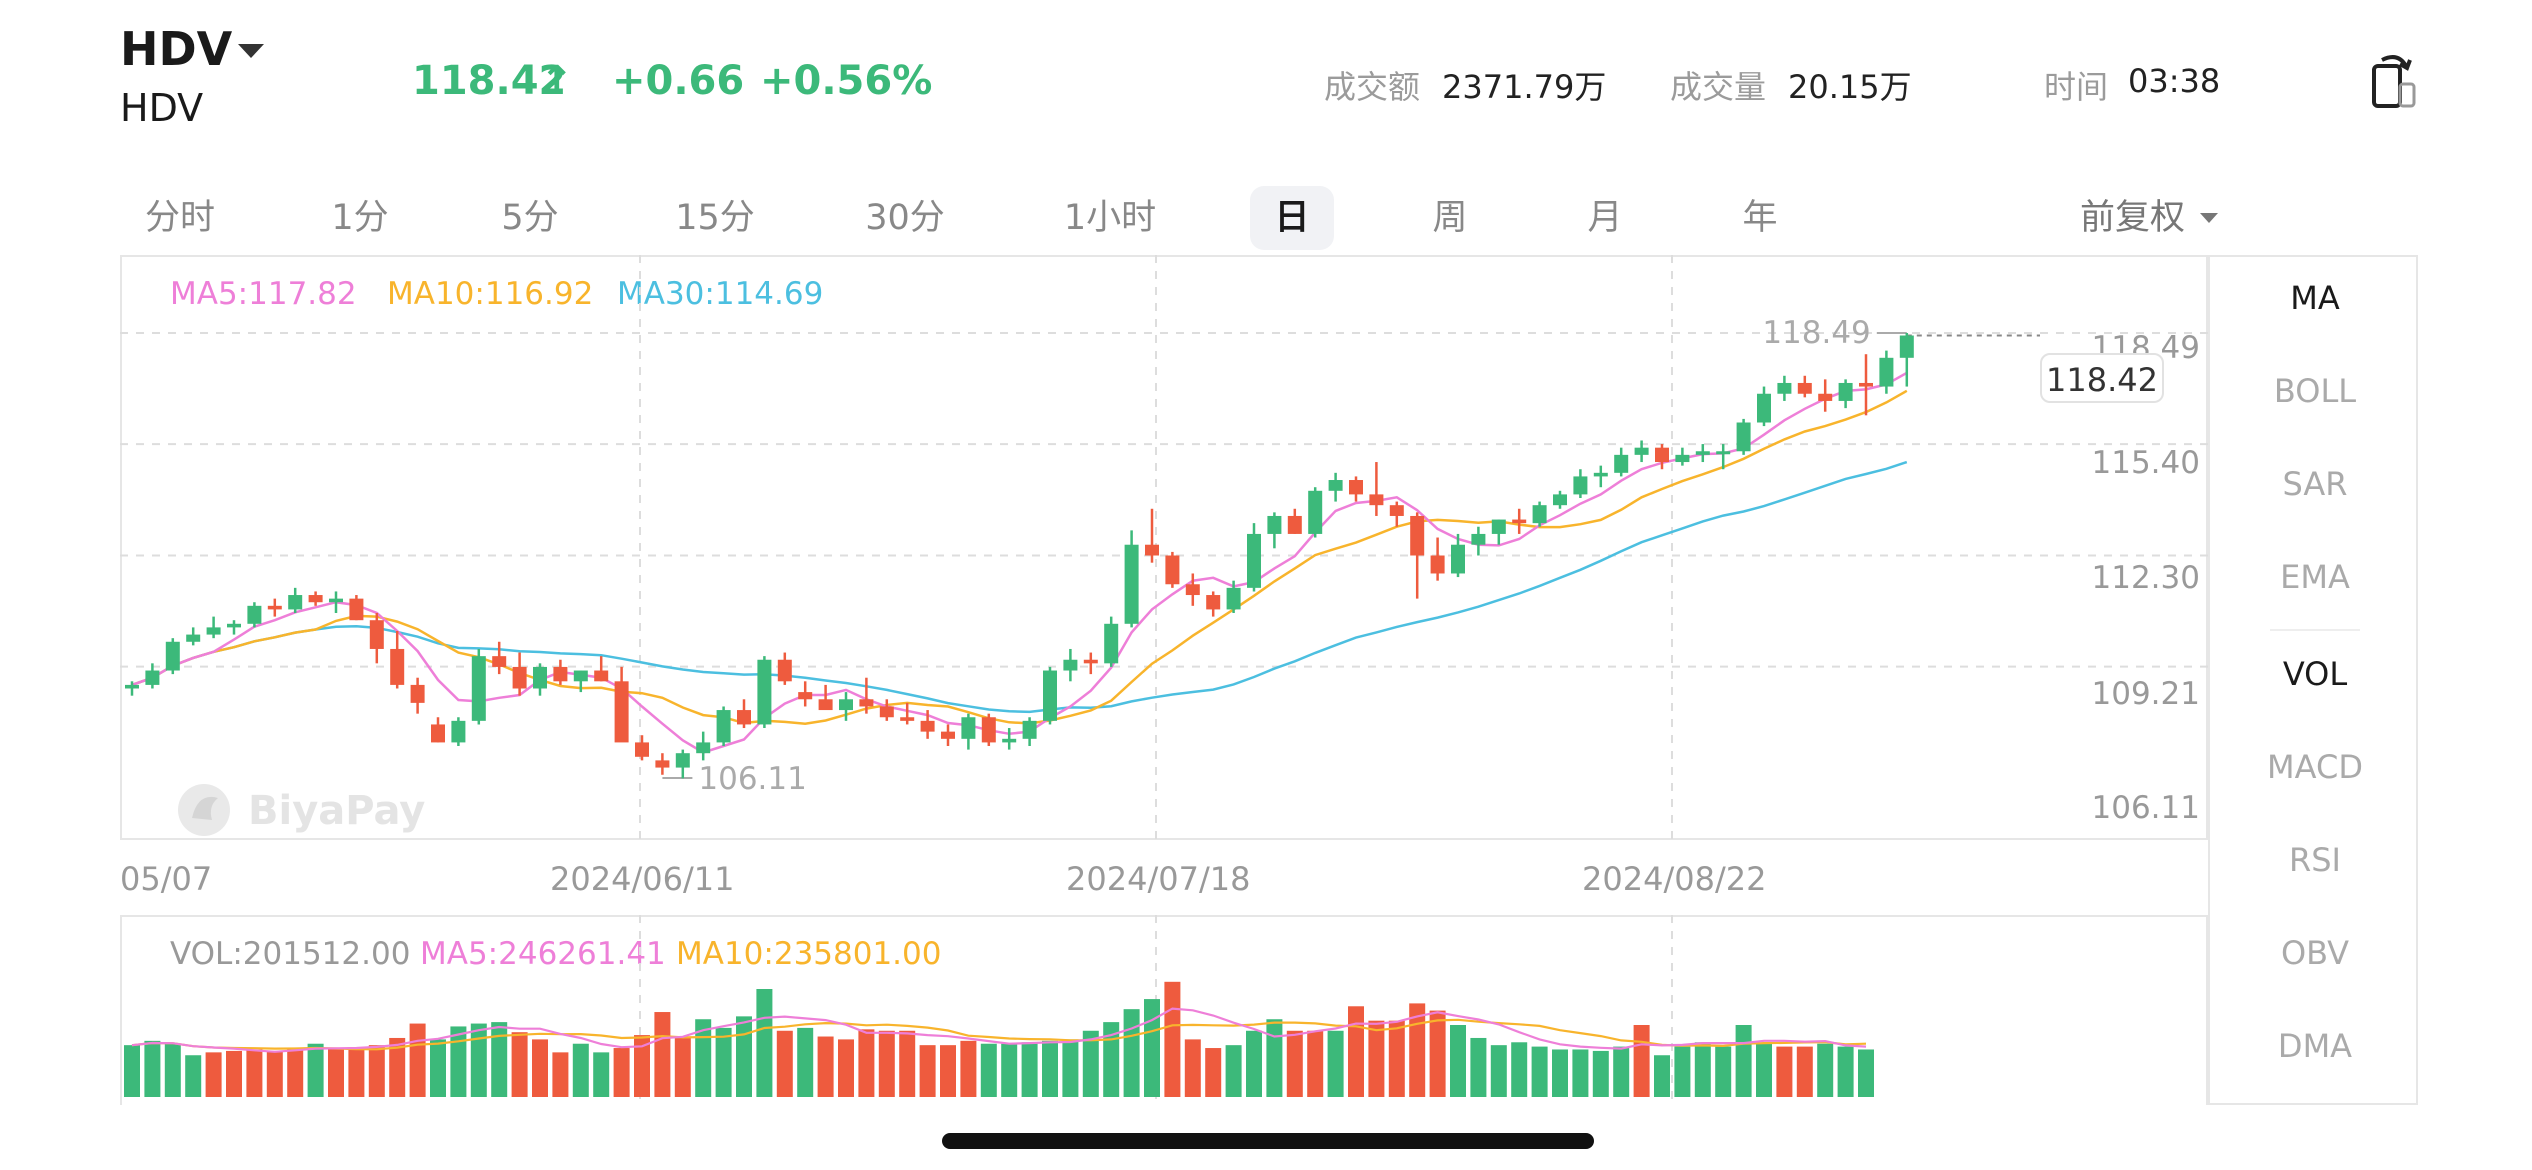 Image resolution: width=2532 pixels, height=1170 pixels. I want to click on low-label: 106.11, so click(752, 779).